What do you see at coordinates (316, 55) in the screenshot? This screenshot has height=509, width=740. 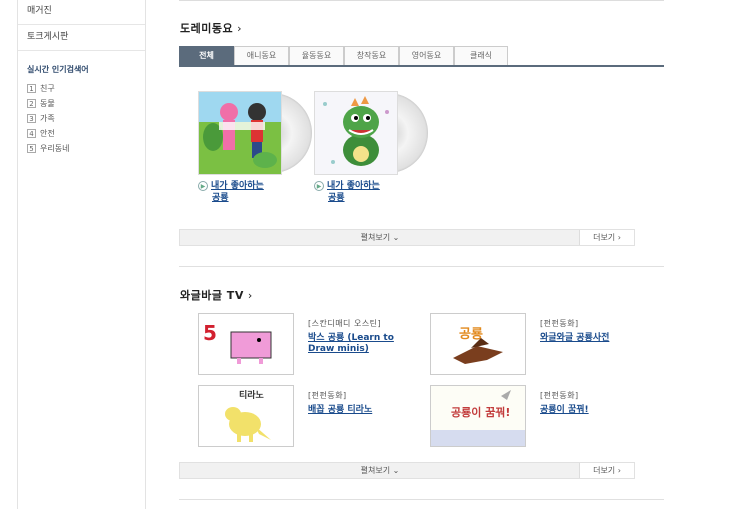 I see `tab-dance-songs: 율동동요` at bounding box center [316, 55].